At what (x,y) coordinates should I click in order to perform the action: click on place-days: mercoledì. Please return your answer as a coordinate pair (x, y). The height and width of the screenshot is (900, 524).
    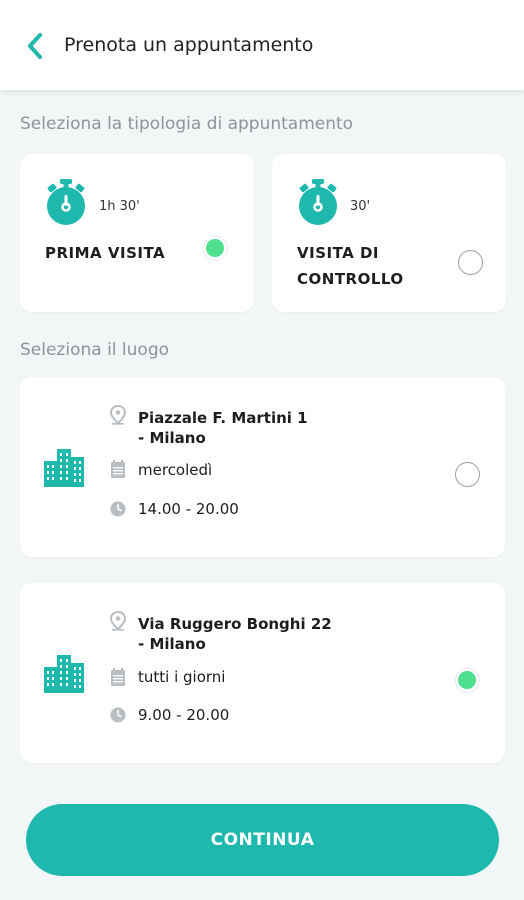
    Looking at the image, I should click on (175, 470).